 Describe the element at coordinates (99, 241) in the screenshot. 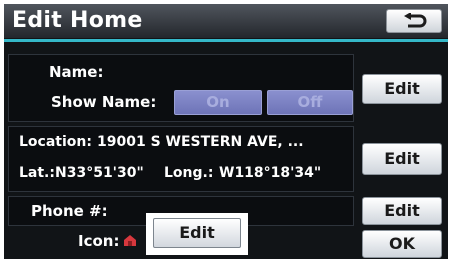

I see `icon-label: Icon:` at that location.